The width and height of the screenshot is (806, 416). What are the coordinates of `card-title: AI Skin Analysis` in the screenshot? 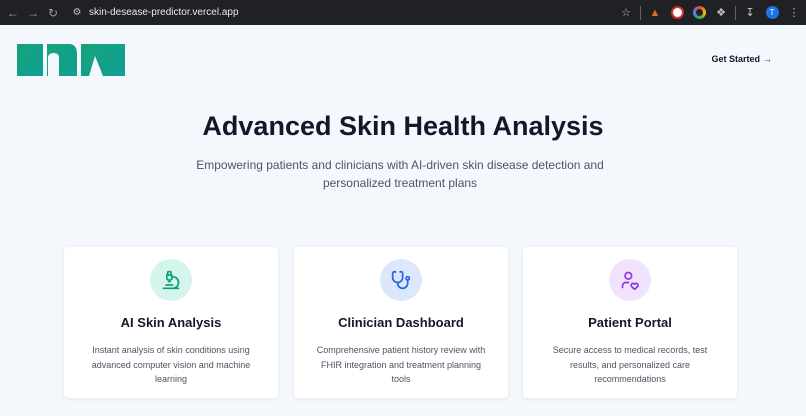 It's located at (171, 322).